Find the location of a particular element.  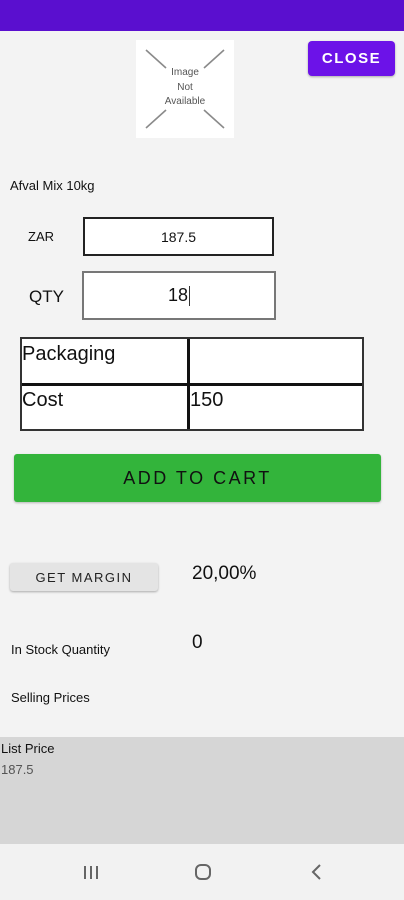

system-navigation-bar is located at coordinates (202, 872).